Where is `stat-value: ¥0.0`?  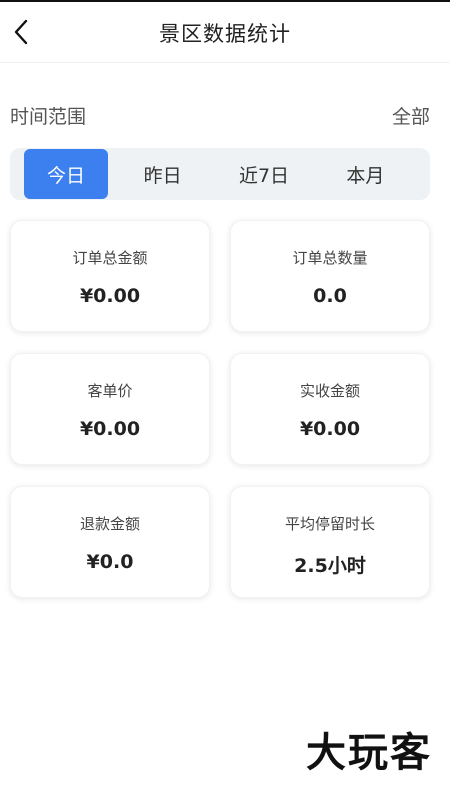
stat-value: ¥0.0 is located at coordinates (110, 562).